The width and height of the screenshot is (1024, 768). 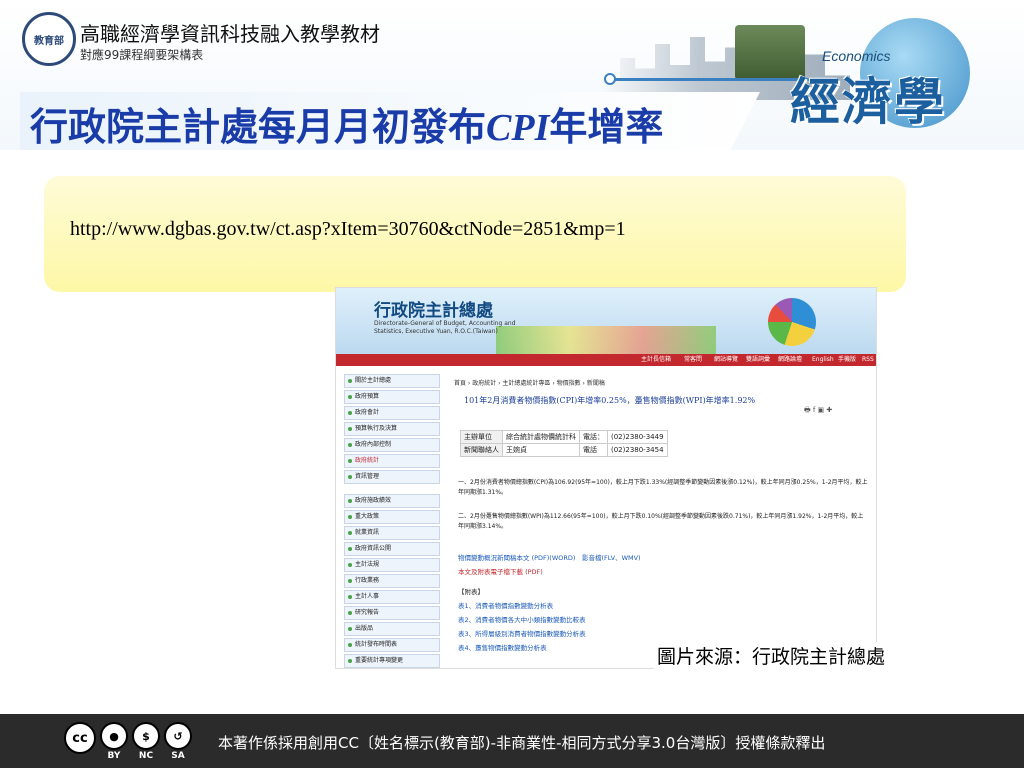 What do you see at coordinates (481, 450) in the screenshot?
I see `contact-key: 新聞聯絡人` at bounding box center [481, 450].